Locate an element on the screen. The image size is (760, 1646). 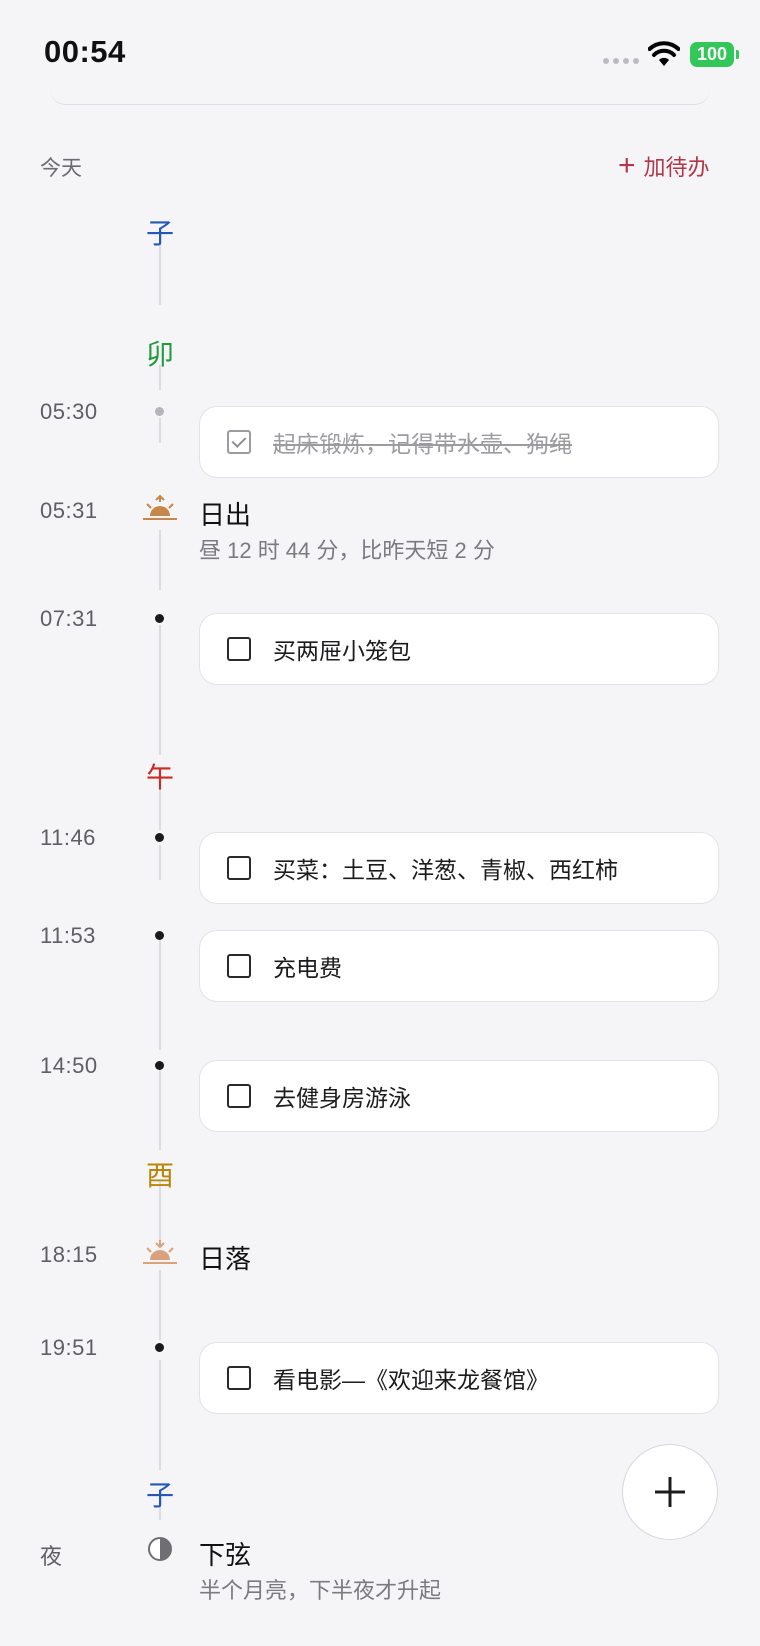
collapsed-card-edge is located at coordinates (380, 96).